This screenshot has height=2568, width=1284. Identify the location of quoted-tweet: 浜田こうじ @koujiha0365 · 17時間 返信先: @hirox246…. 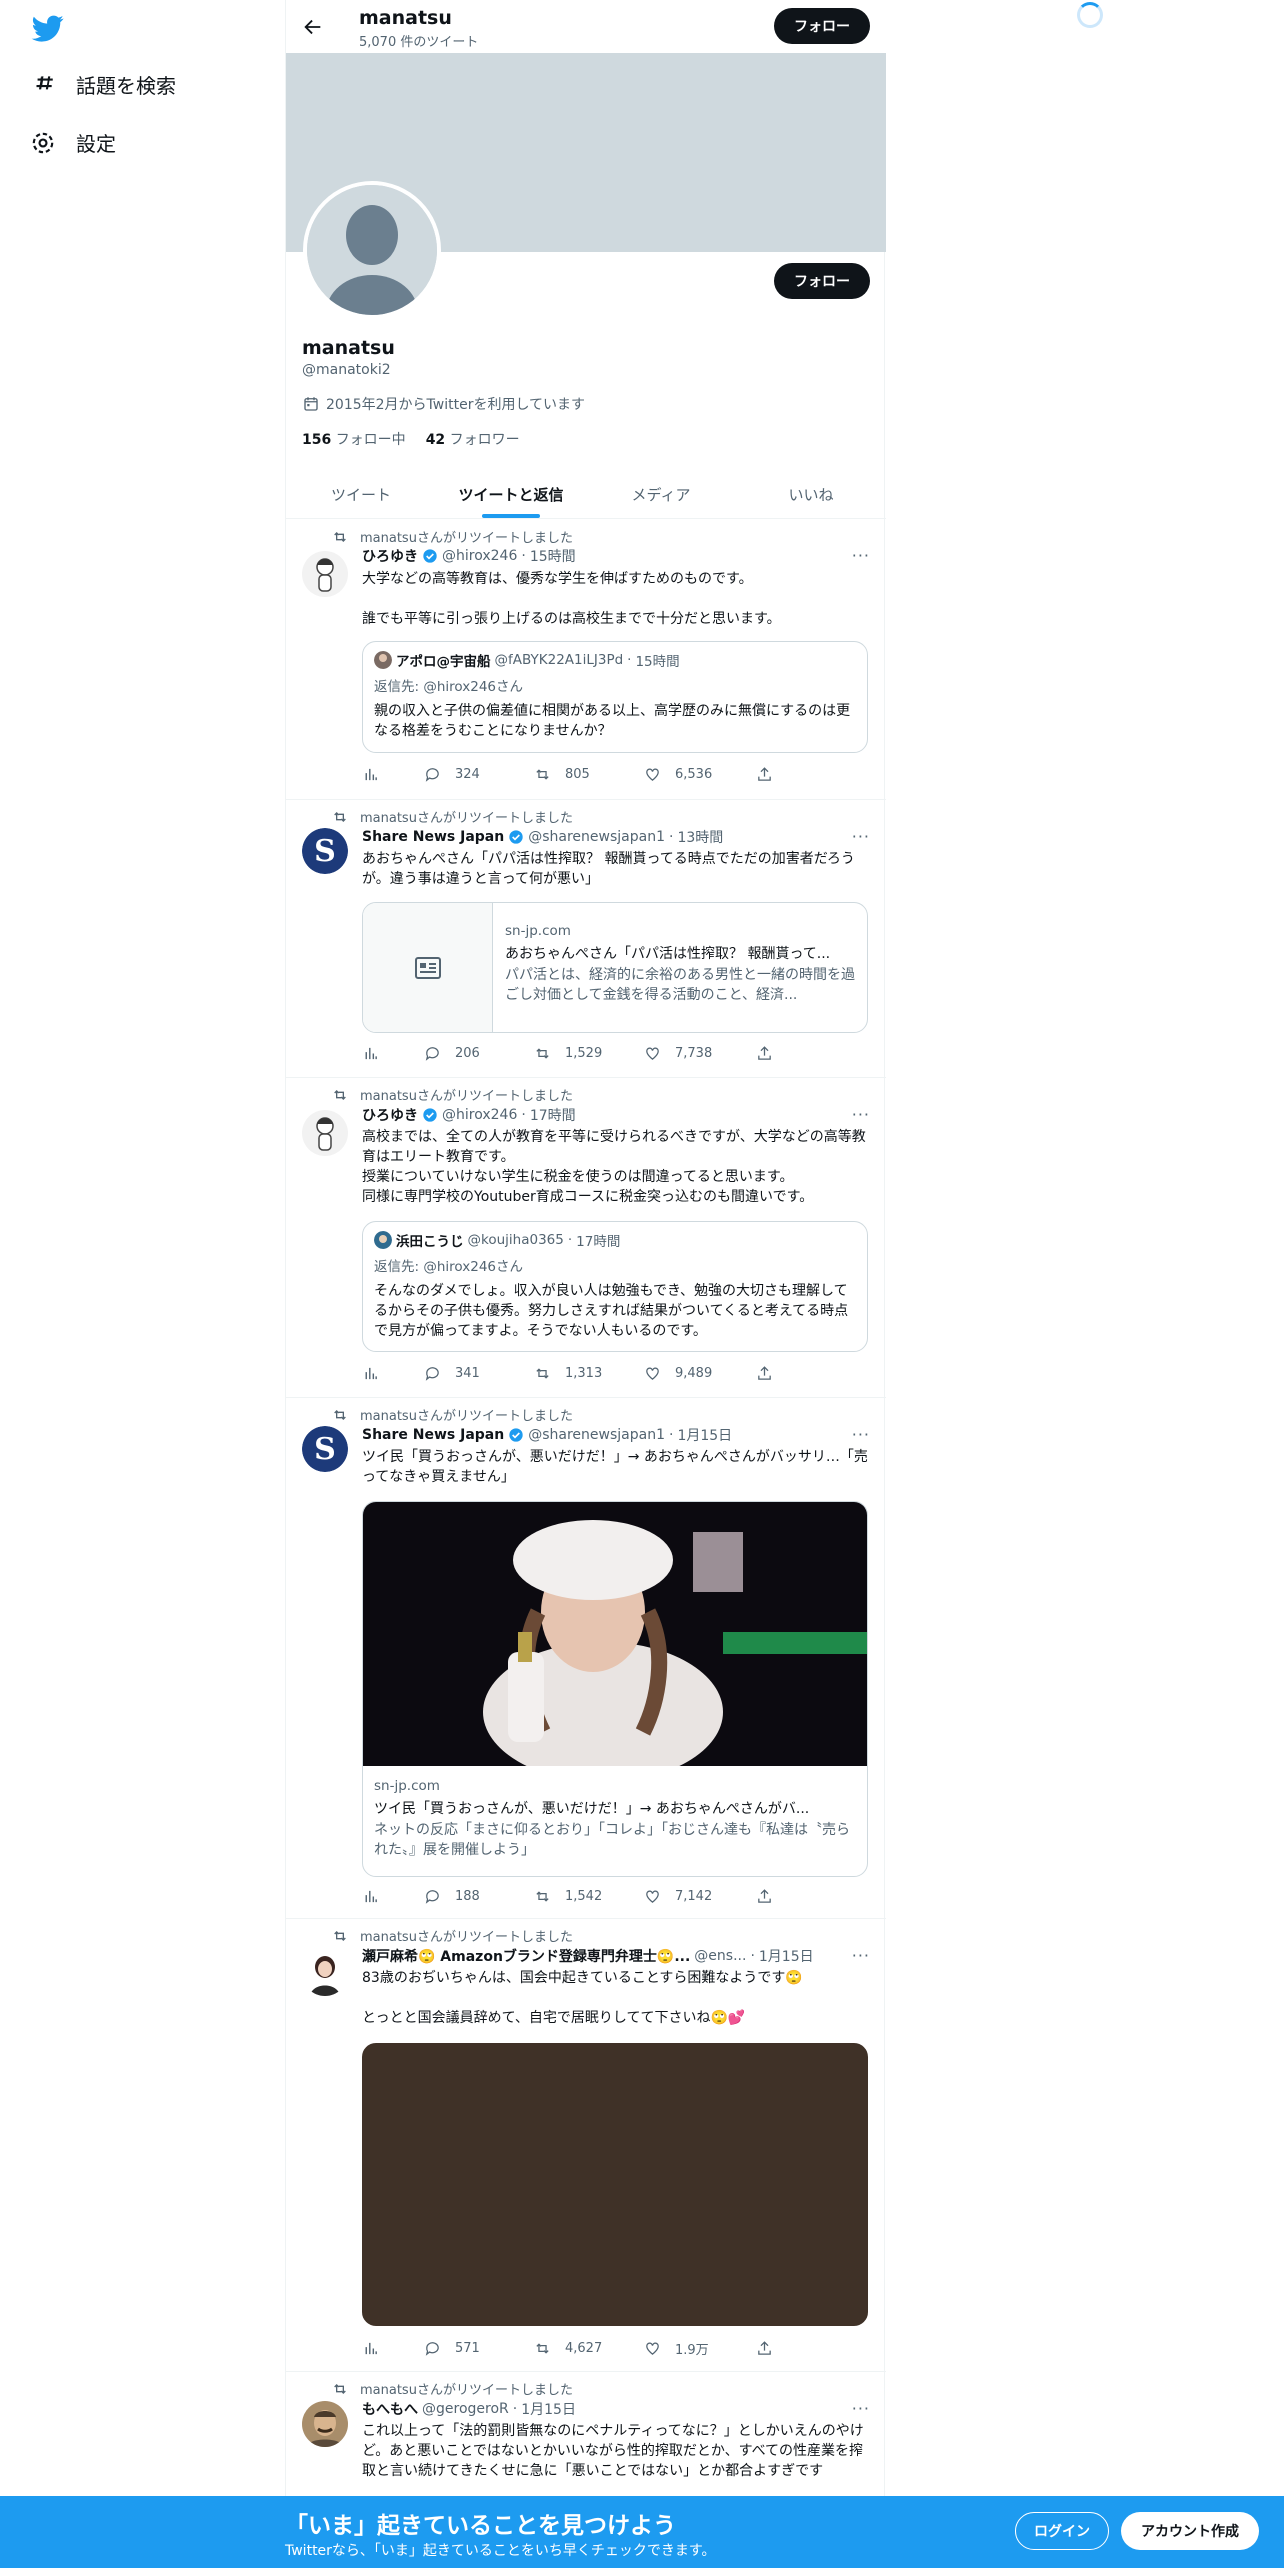
(615, 1286).